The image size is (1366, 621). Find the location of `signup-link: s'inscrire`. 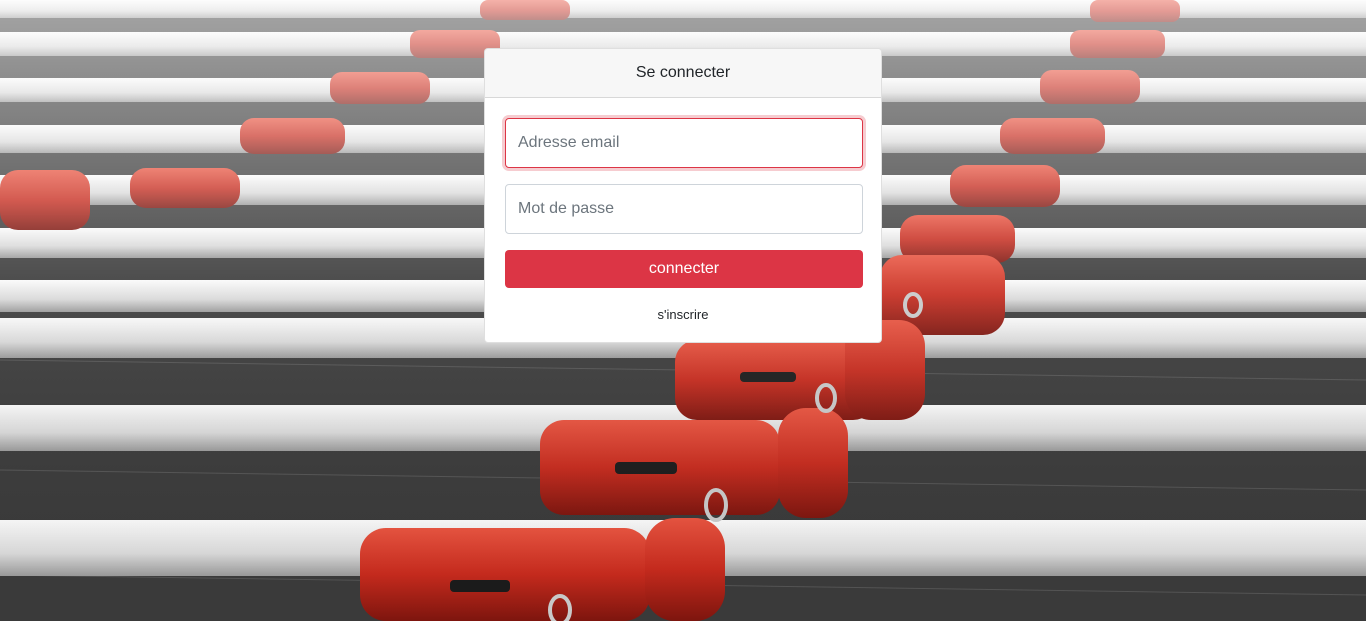

signup-link: s'inscrire is located at coordinates (683, 314).